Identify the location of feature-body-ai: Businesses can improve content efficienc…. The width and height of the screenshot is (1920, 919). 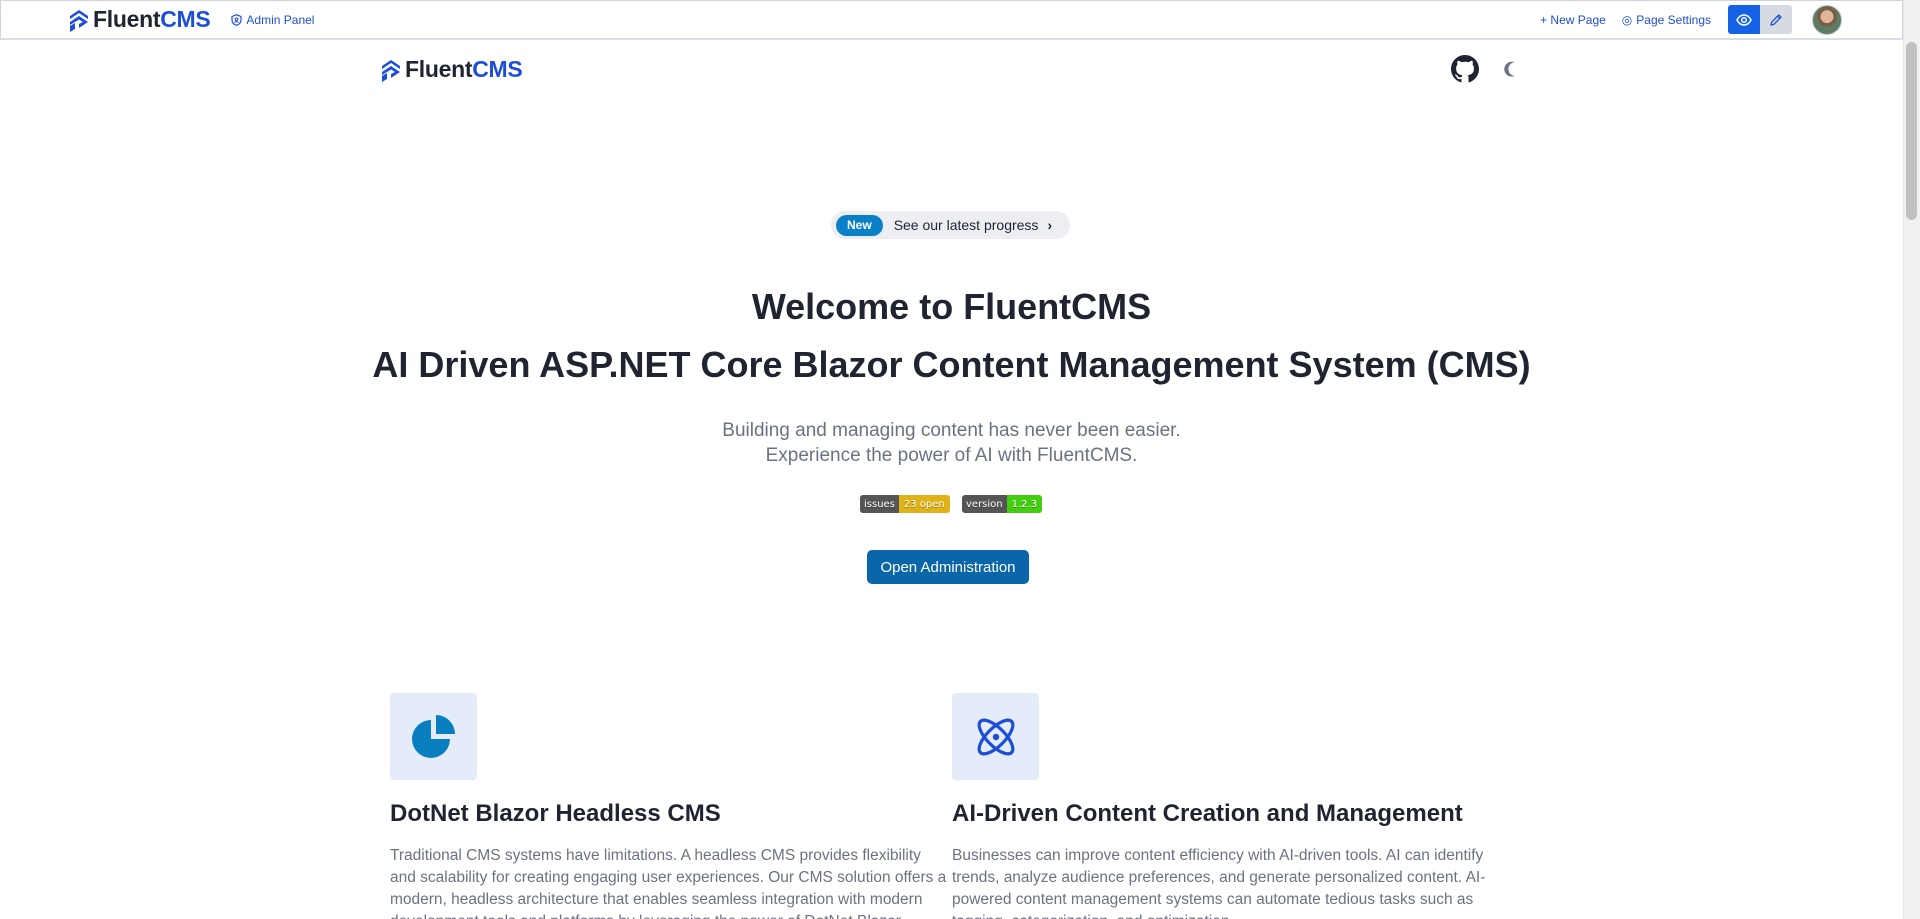
(1219, 883).